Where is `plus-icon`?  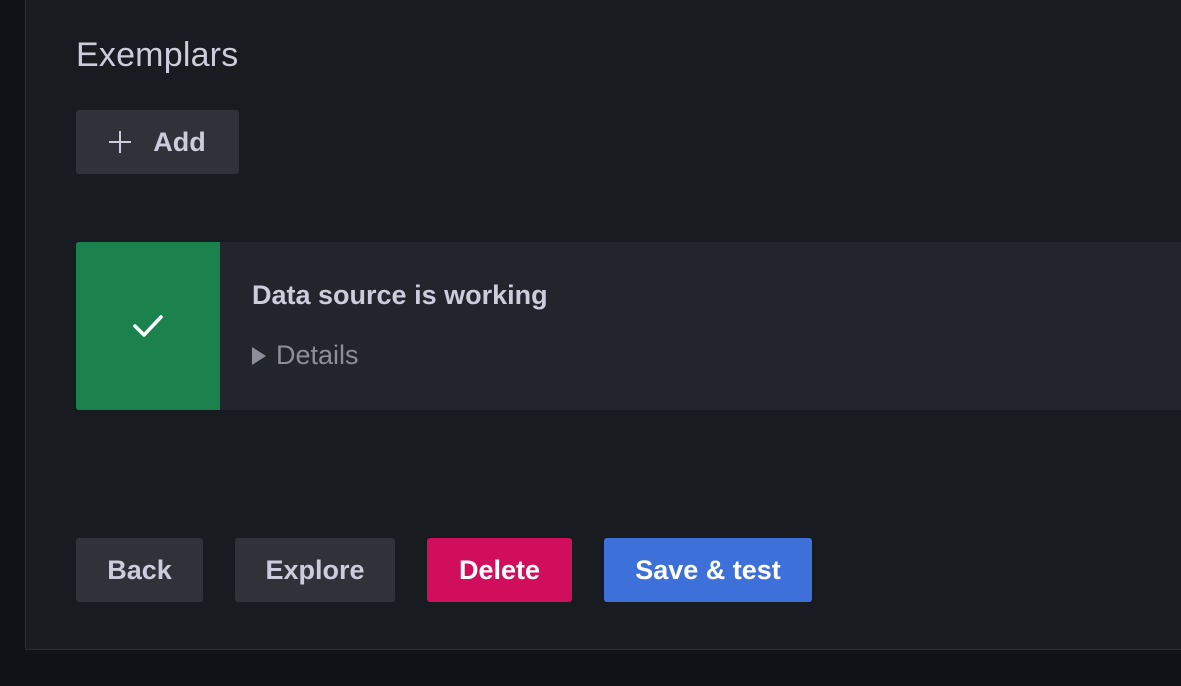
plus-icon is located at coordinates (120, 142).